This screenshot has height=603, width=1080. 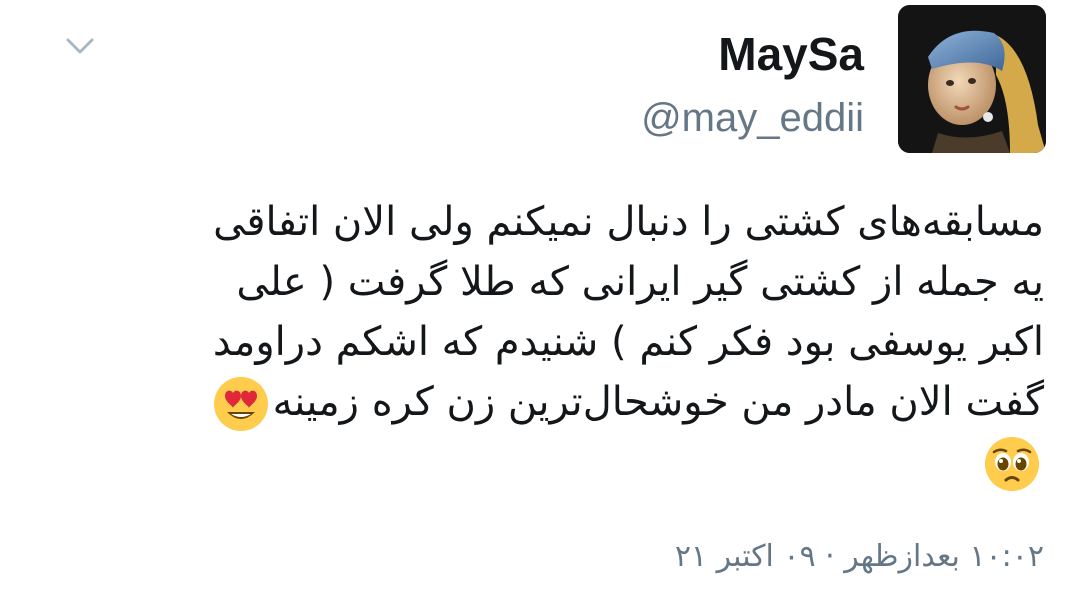 What do you see at coordinates (562, 462) in the screenshot?
I see `tweet-line-emoji` at bounding box center [562, 462].